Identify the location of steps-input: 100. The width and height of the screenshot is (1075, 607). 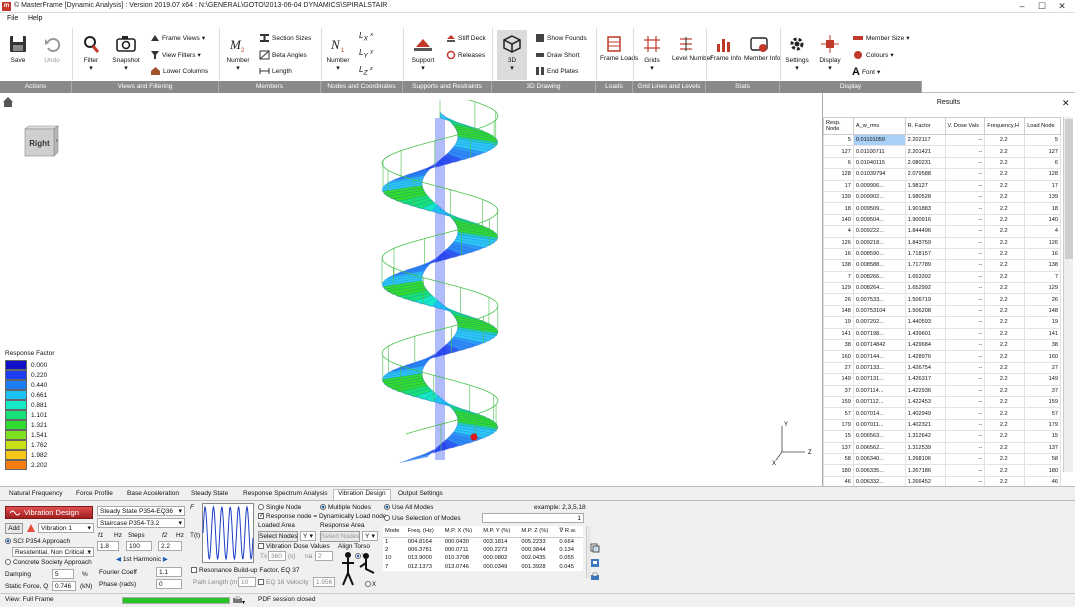
(139, 546).